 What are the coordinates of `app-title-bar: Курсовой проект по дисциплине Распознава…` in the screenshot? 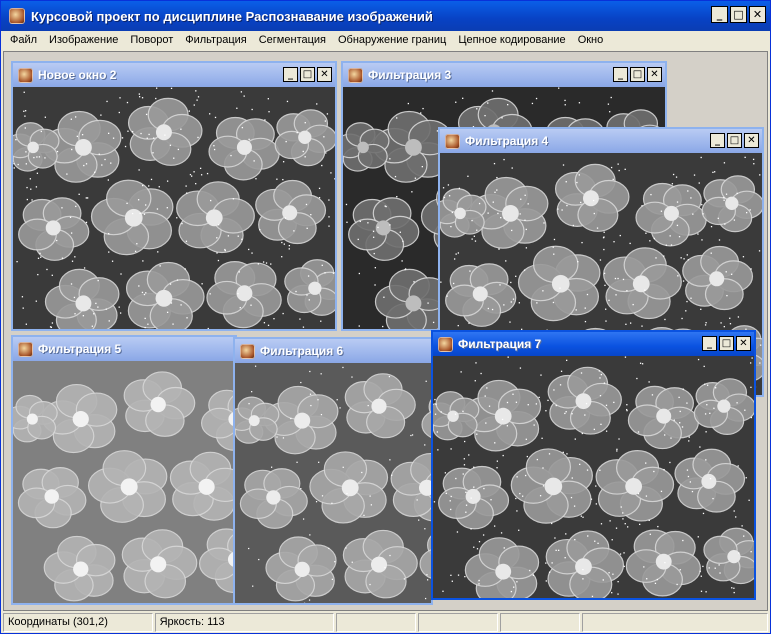 It's located at (385, 16).